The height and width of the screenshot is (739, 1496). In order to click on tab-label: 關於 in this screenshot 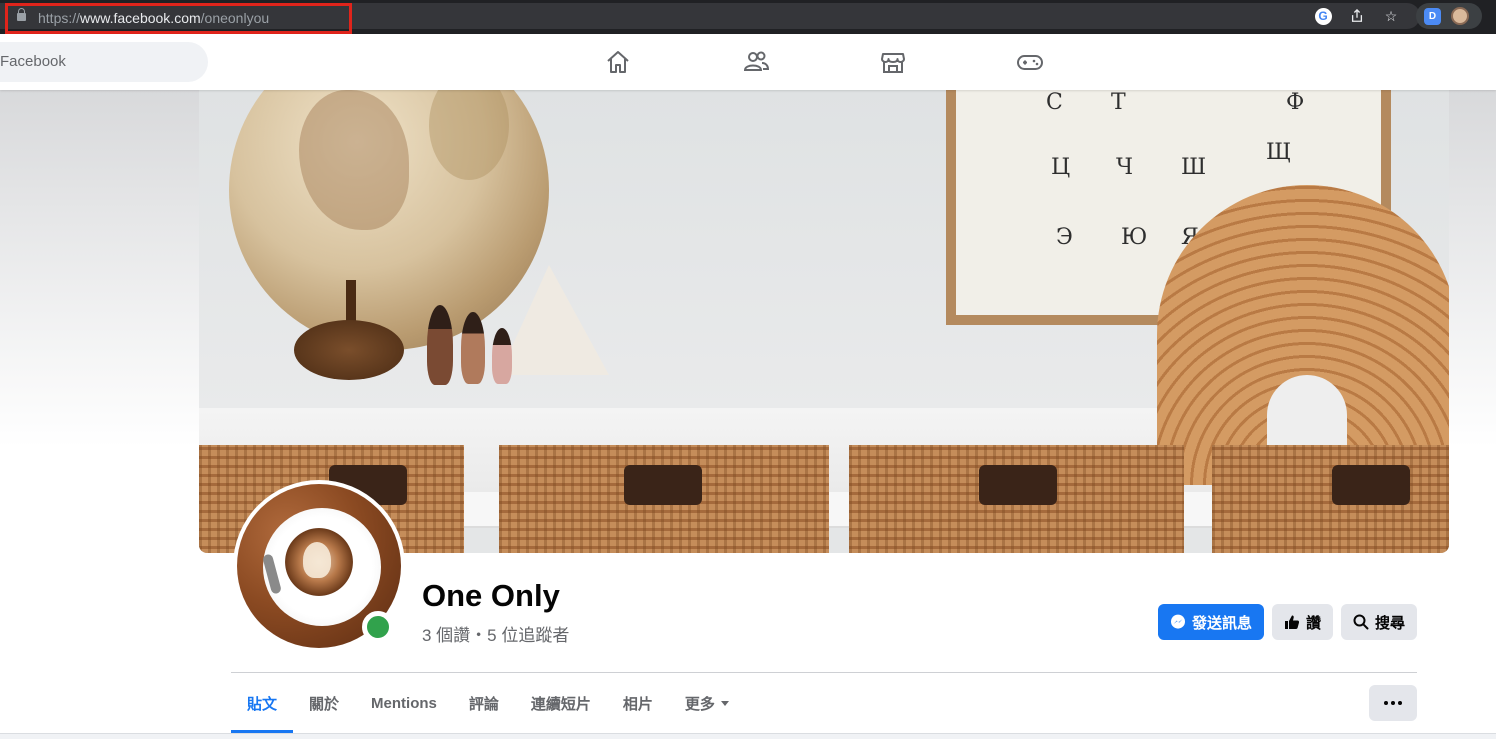, I will do `click(324, 704)`.